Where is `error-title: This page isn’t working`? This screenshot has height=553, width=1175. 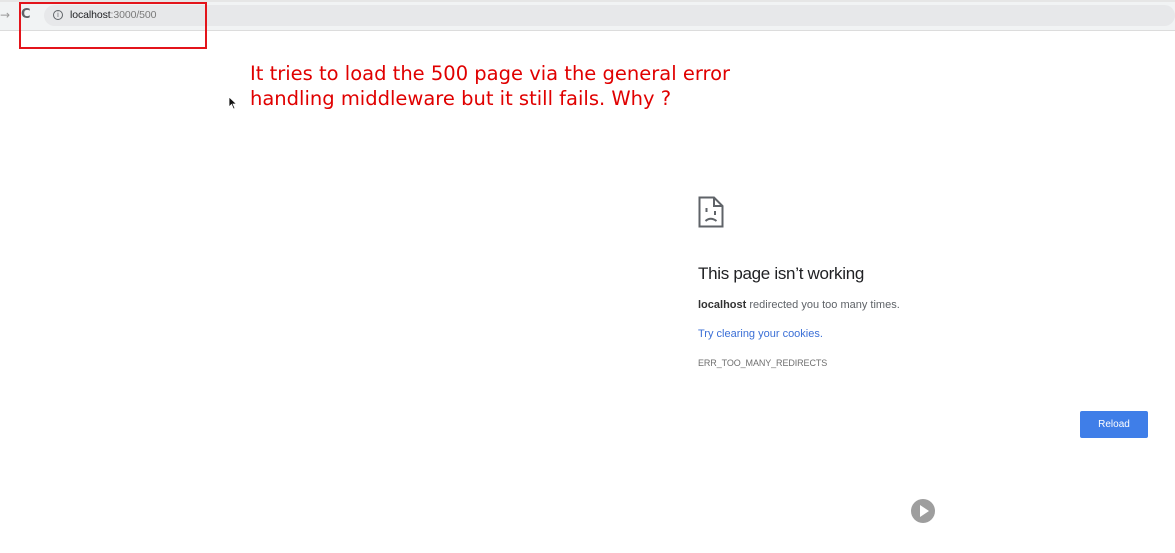 error-title: This page isn’t working is located at coordinates (781, 273).